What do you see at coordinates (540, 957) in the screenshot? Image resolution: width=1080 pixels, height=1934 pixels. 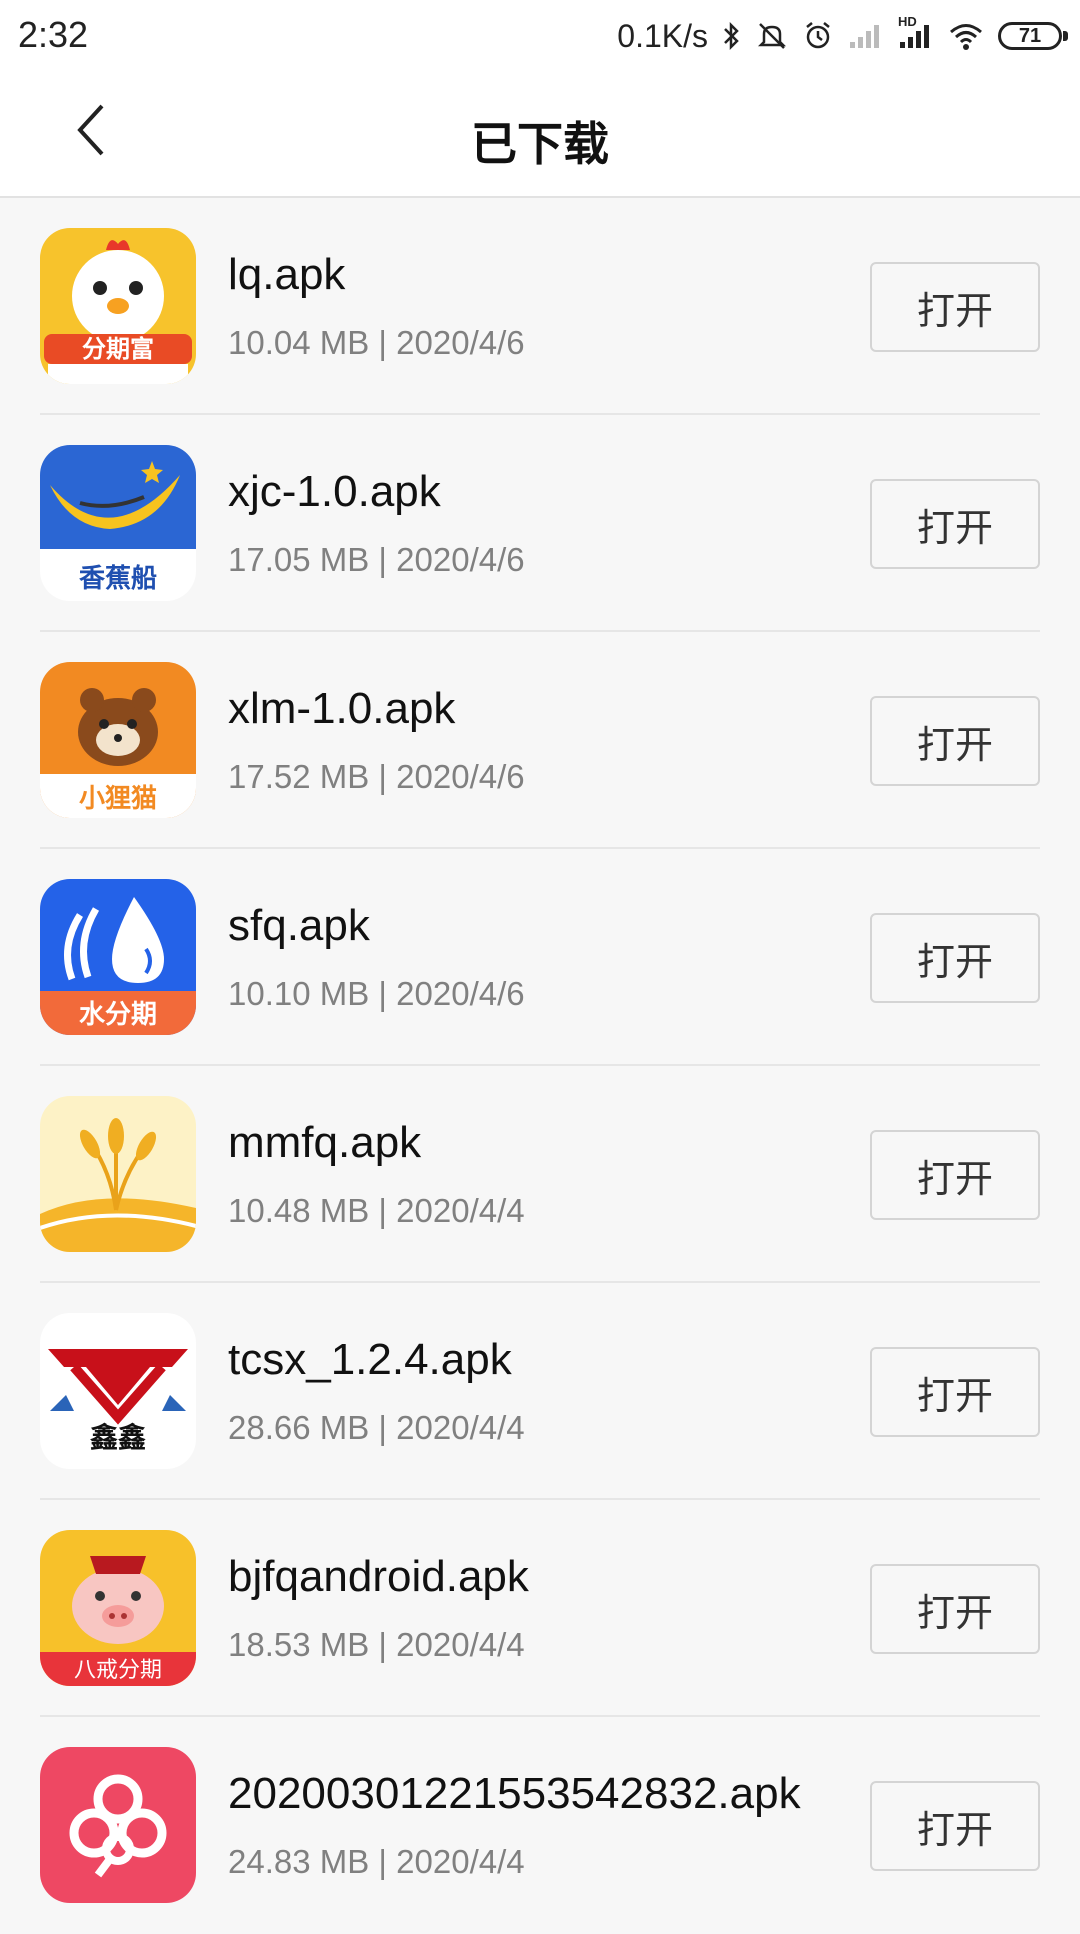 I see `list-item: 水分期 sfq.apk 10.10 MB | 2020/4/6 打开` at bounding box center [540, 957].